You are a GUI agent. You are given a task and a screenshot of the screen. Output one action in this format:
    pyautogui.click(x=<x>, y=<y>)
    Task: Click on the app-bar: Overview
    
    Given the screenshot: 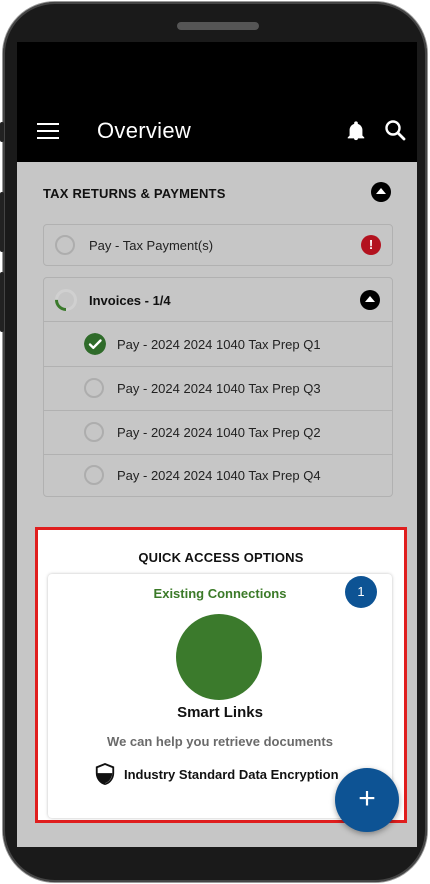 What is the action you would take?
    pyautogui.click(x=217, y=130)
    